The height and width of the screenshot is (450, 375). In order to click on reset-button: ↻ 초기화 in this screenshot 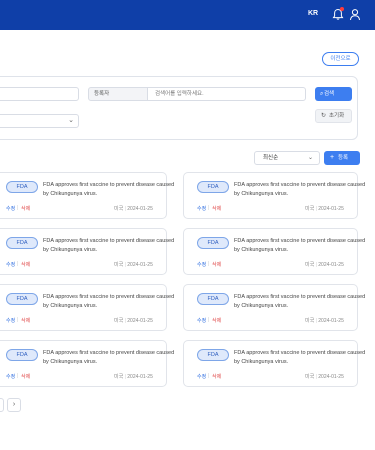, I will do `click(333, 116)`.